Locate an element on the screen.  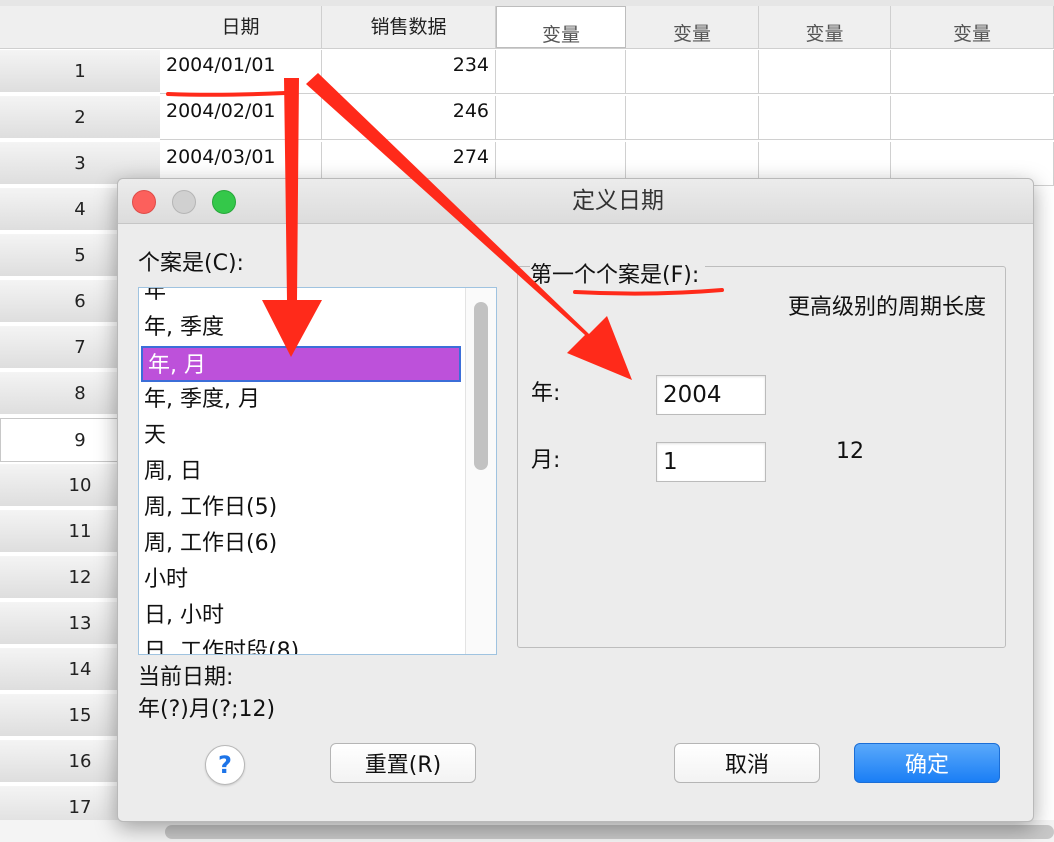
year-field is located at coordinates (711, 395).